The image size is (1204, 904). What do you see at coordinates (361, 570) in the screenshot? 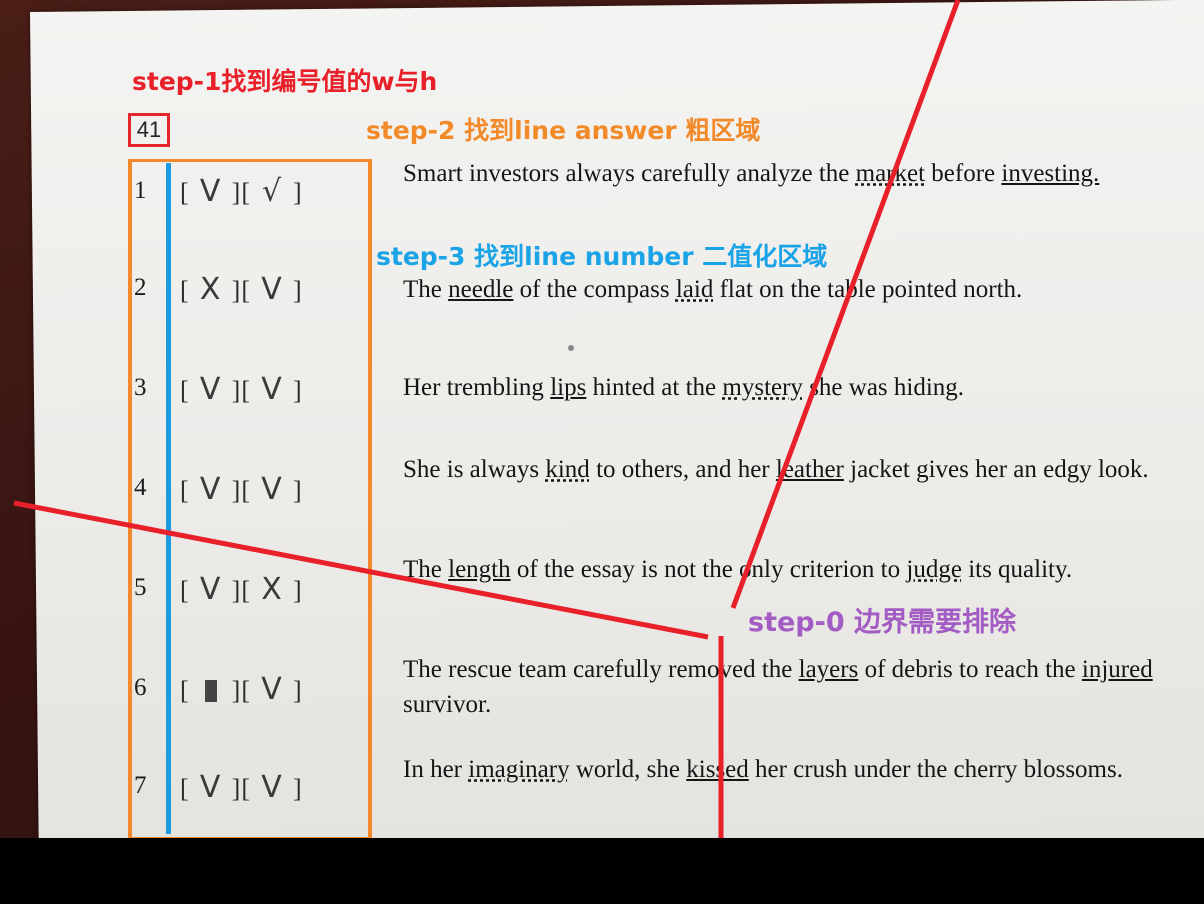
I see `boundary-line-left` at bounding box center [361, 570].